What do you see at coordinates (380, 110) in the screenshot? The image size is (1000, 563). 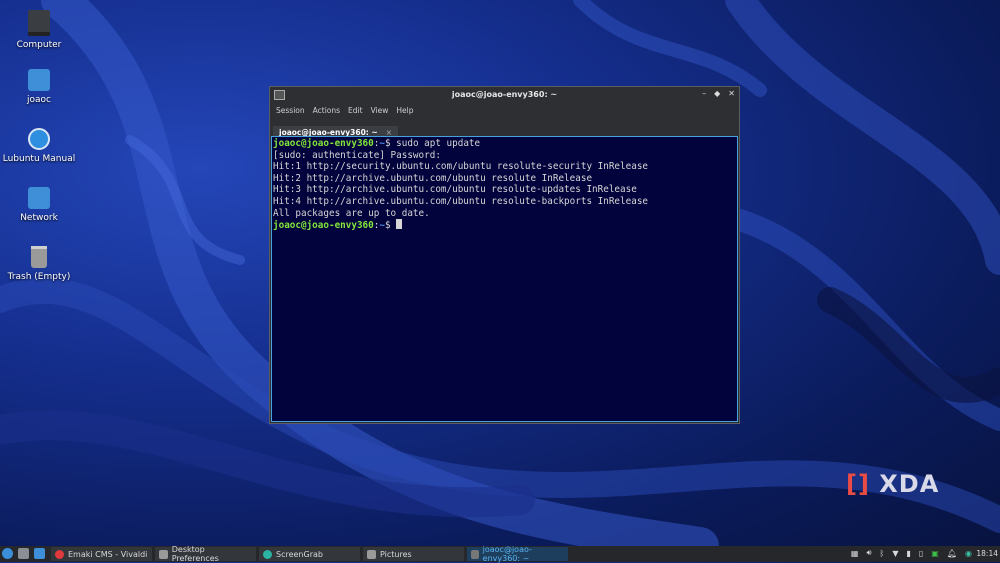 I see `menu-view: View` at bounding box center [380, 110].